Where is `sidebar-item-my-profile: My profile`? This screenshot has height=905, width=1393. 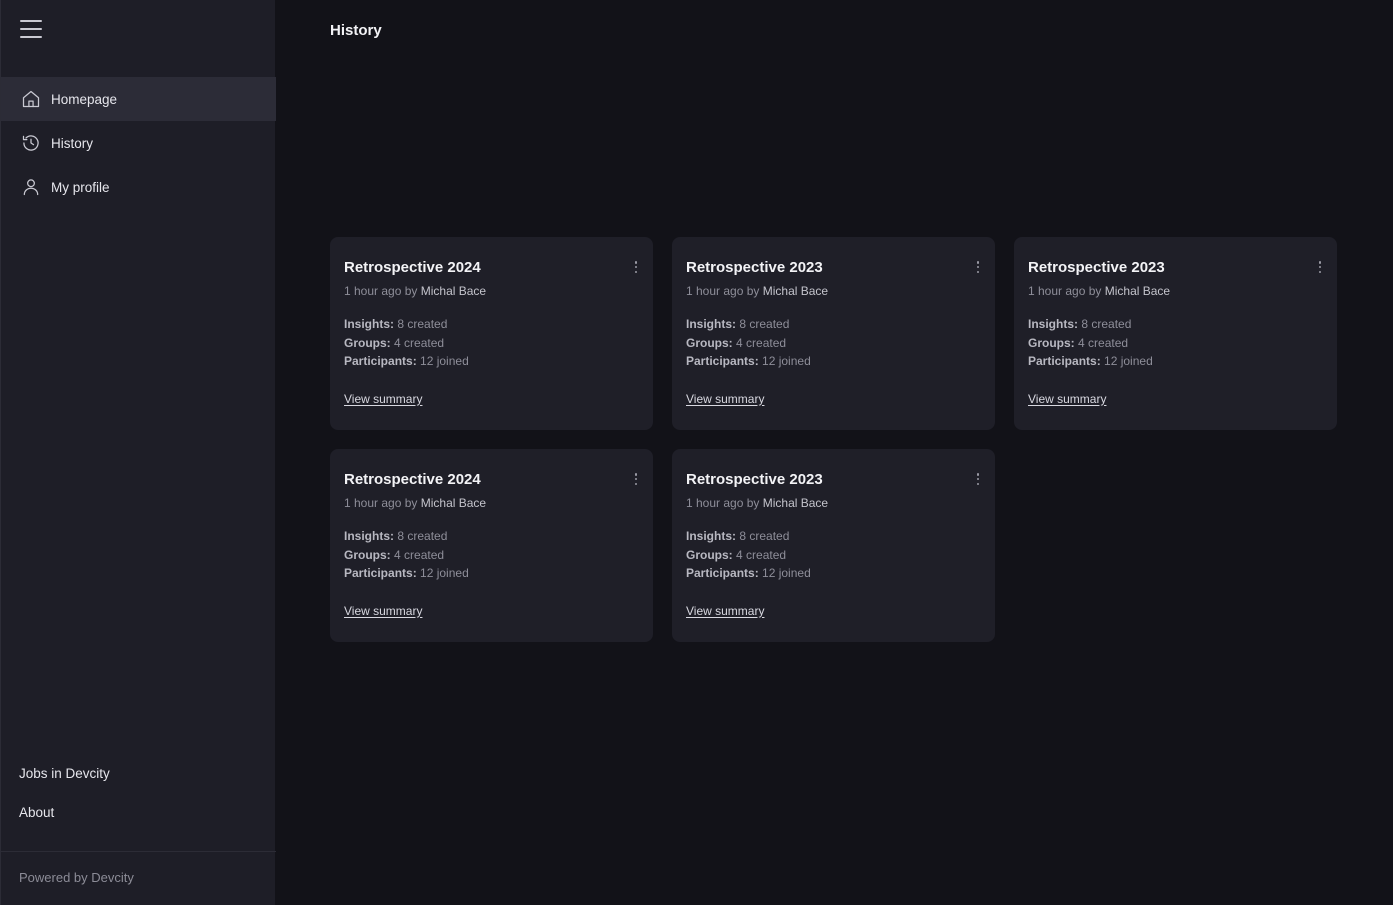 sidebar-item-my-profile: My profile is located at coordinates (138, 187).